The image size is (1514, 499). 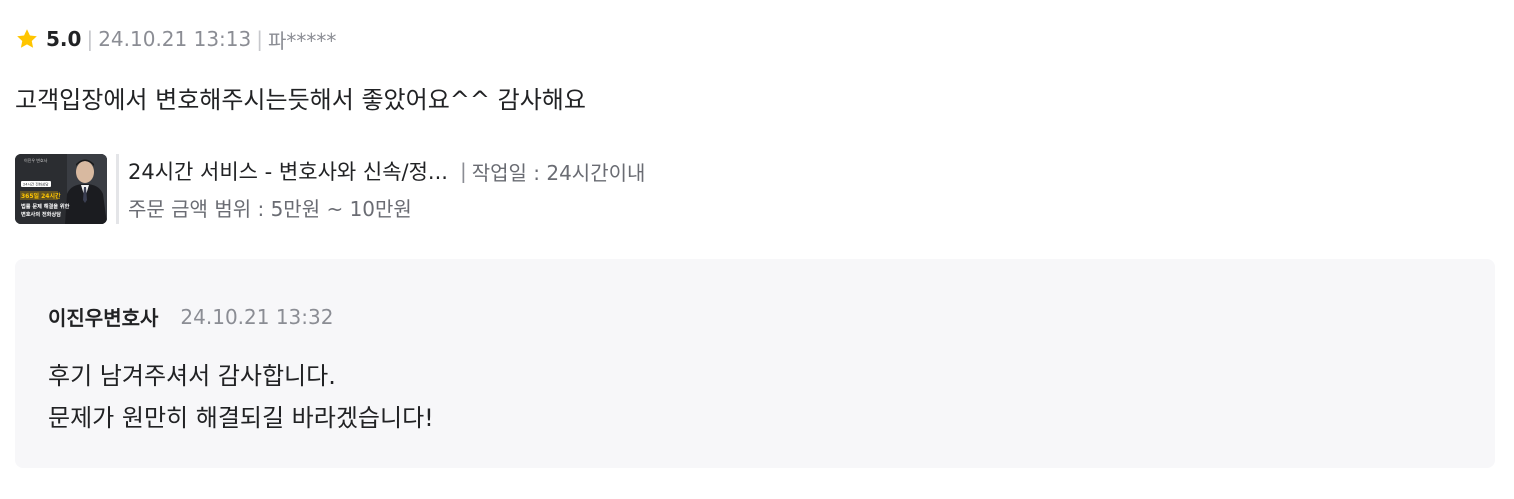 I want to click on star-icon, so click(x=27, y=38).